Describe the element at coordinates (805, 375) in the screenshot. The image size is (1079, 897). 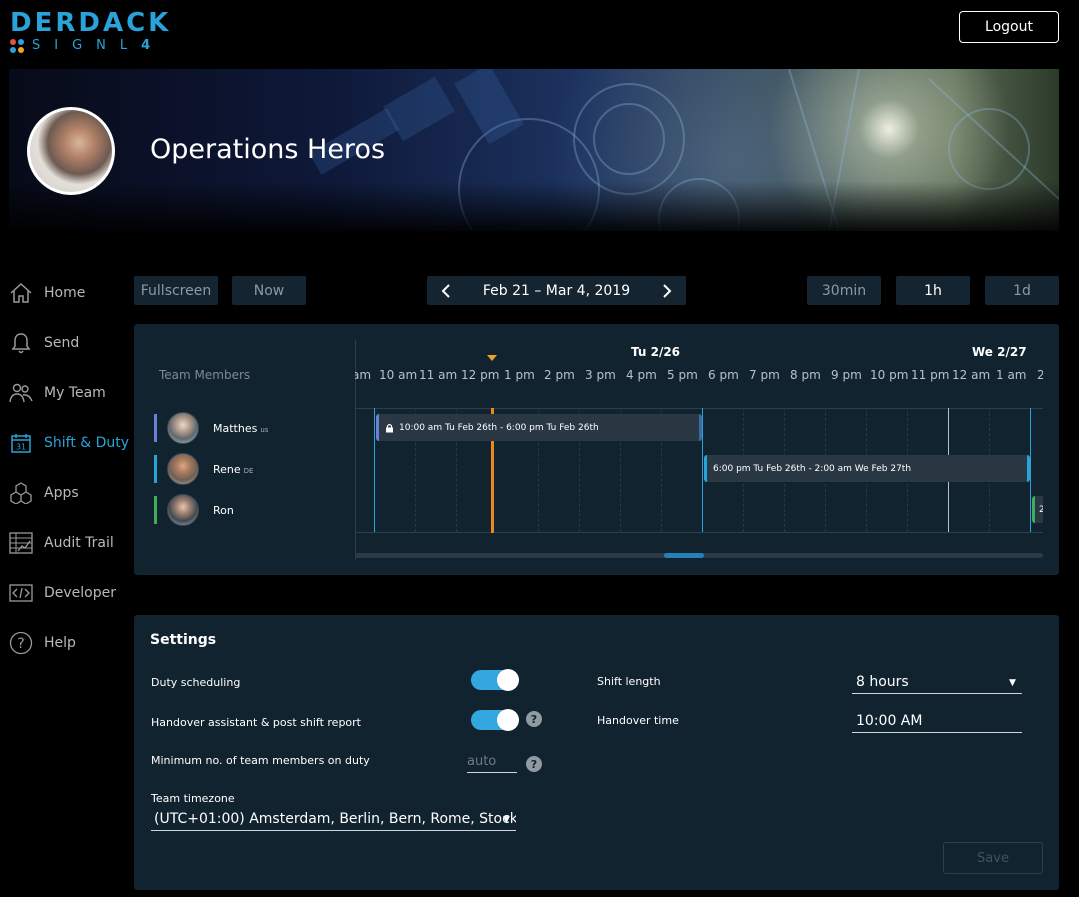
I see `hour-label: 8 pm` at that location.